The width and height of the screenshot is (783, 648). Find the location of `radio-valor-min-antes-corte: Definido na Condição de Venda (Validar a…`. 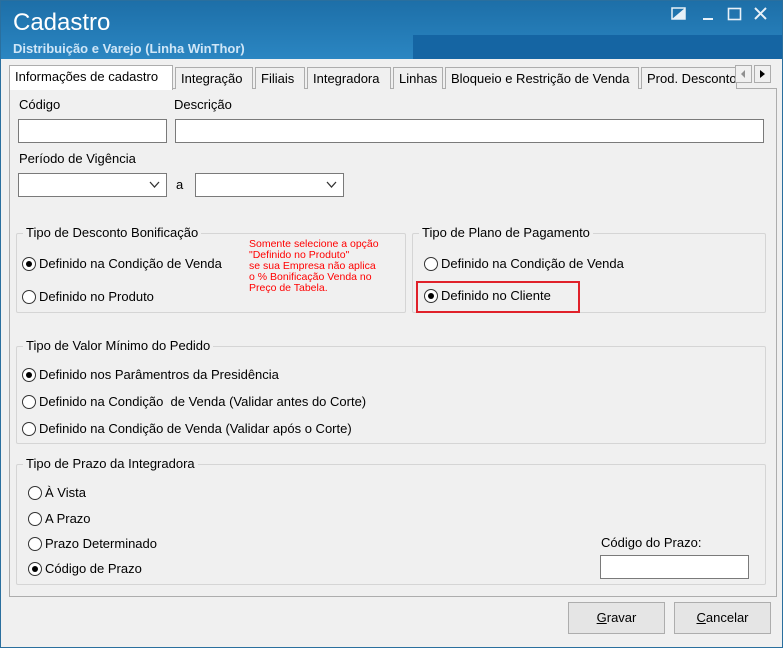

radio-valor-min-antes-corte: Definido na Condição de Venda (Validar a… is located at coordinates (194, 401).